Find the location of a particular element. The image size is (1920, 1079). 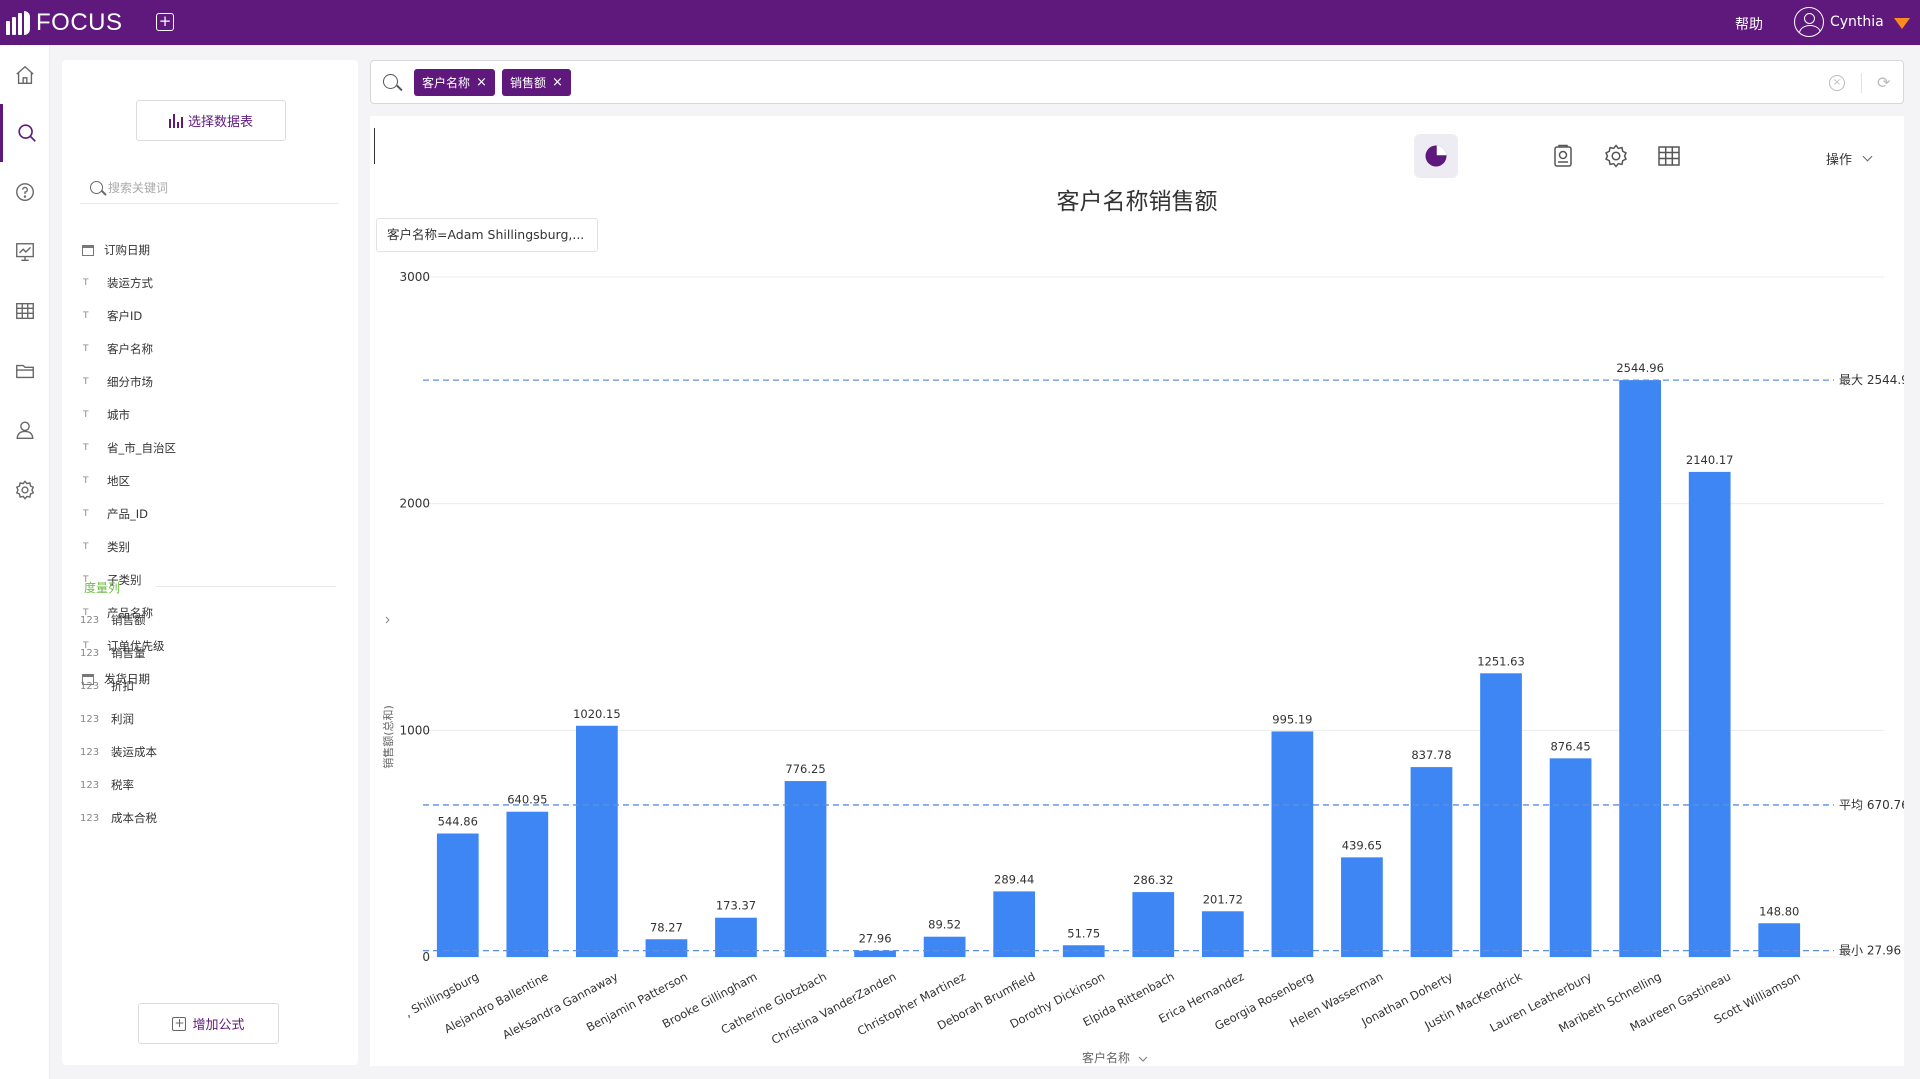

reference-line-label: 最小 27.96 is located at coordinates (1870, 951).